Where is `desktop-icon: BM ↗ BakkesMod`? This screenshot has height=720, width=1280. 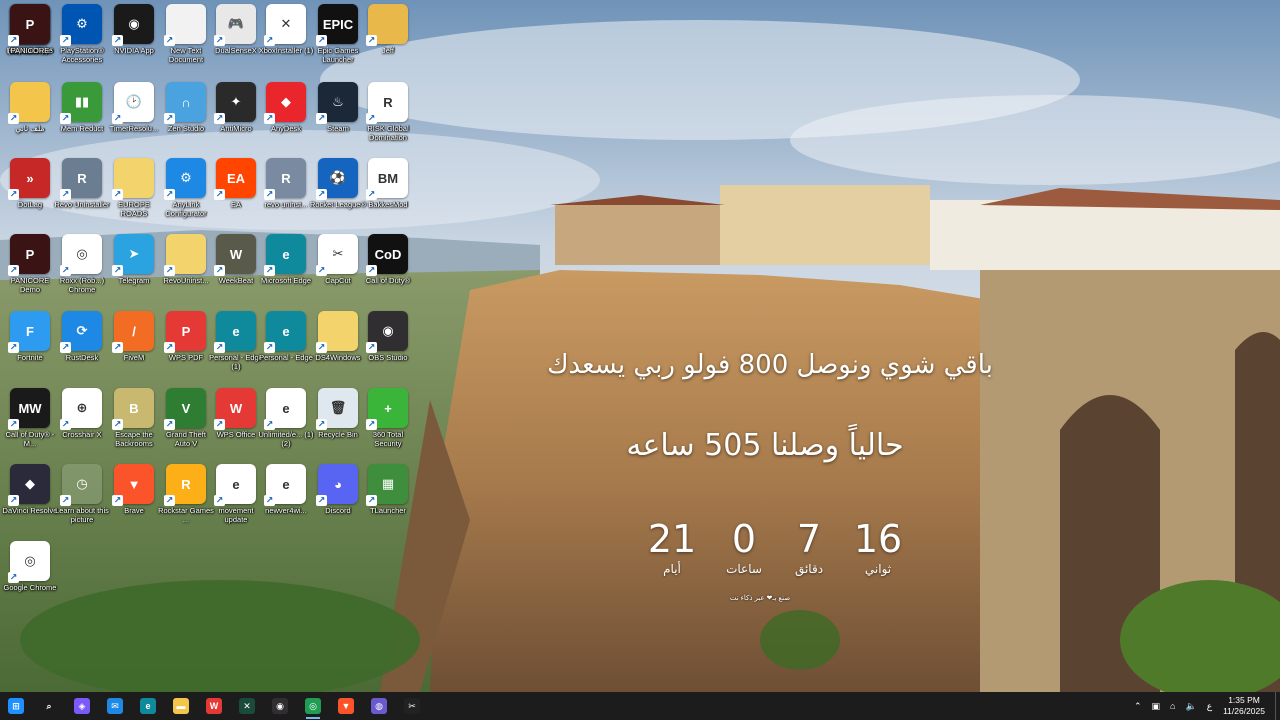 desktop-icon: BM ↗ BakkesMod is located at coordinates (388, 183).